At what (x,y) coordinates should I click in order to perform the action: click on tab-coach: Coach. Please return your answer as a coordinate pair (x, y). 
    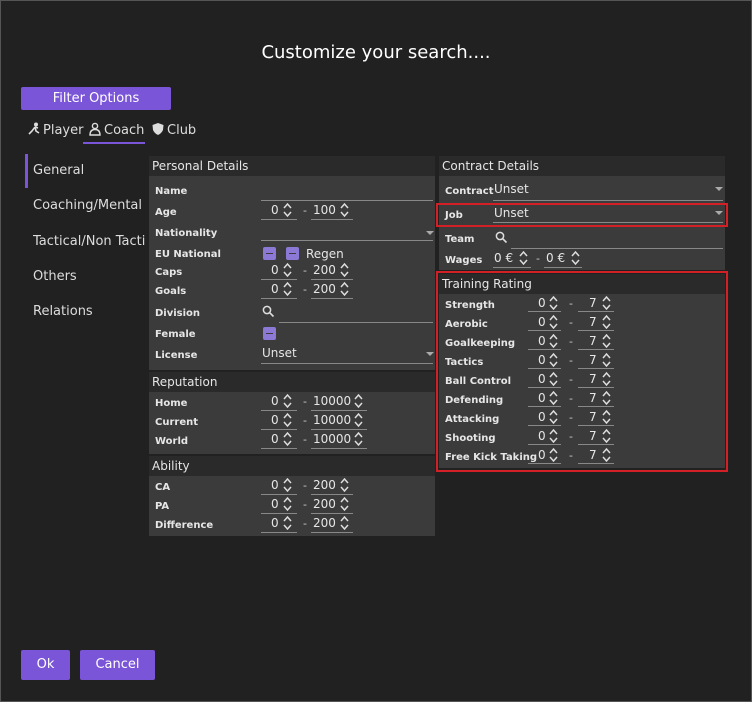
    Looking at the image, I should click on (116, 128).